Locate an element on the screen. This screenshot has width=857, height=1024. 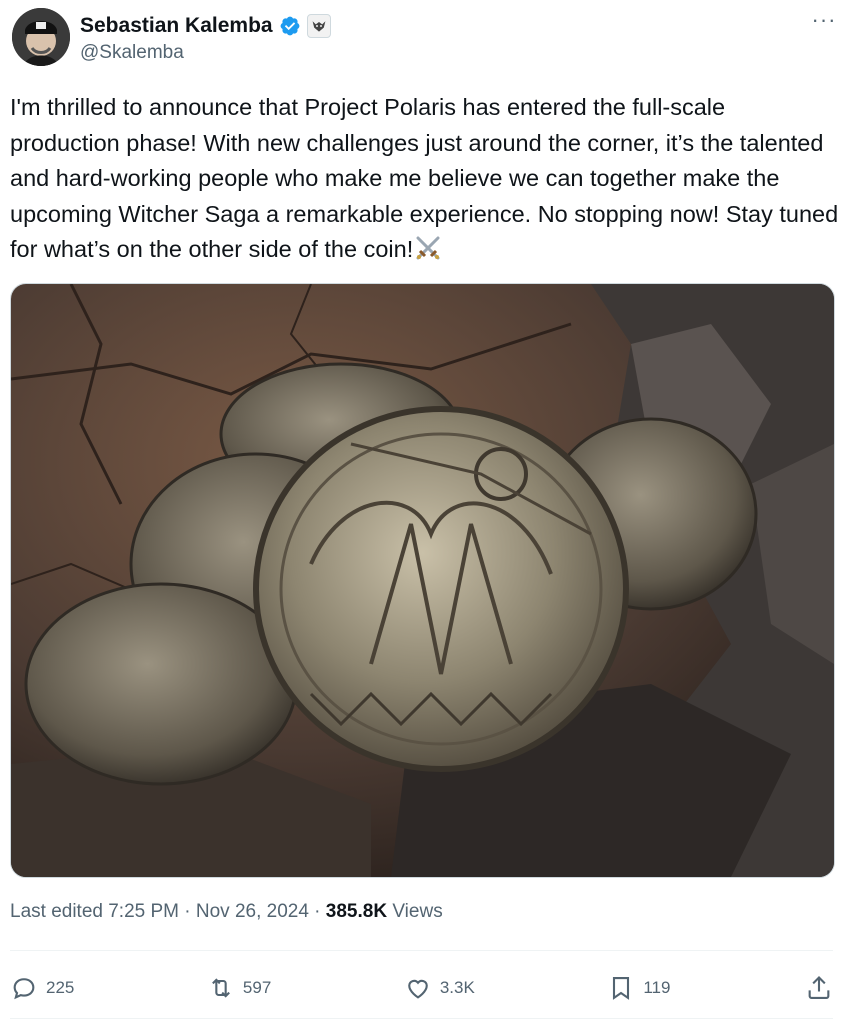
bookmark-icon is located at coordinates (621, 988).